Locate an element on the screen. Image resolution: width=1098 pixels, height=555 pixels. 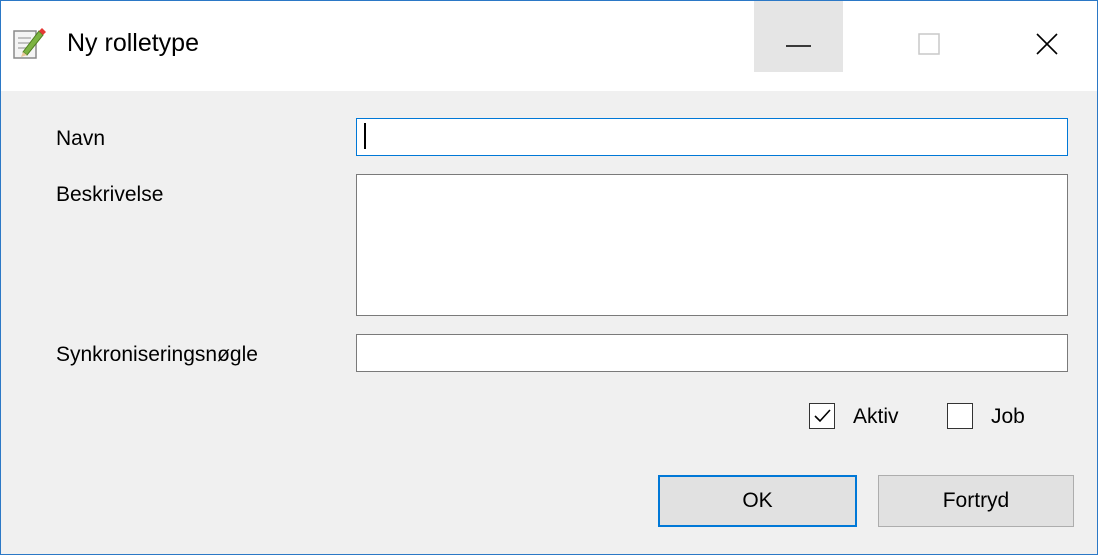
active-label: Aktiv is located at coordinates (876, 416).